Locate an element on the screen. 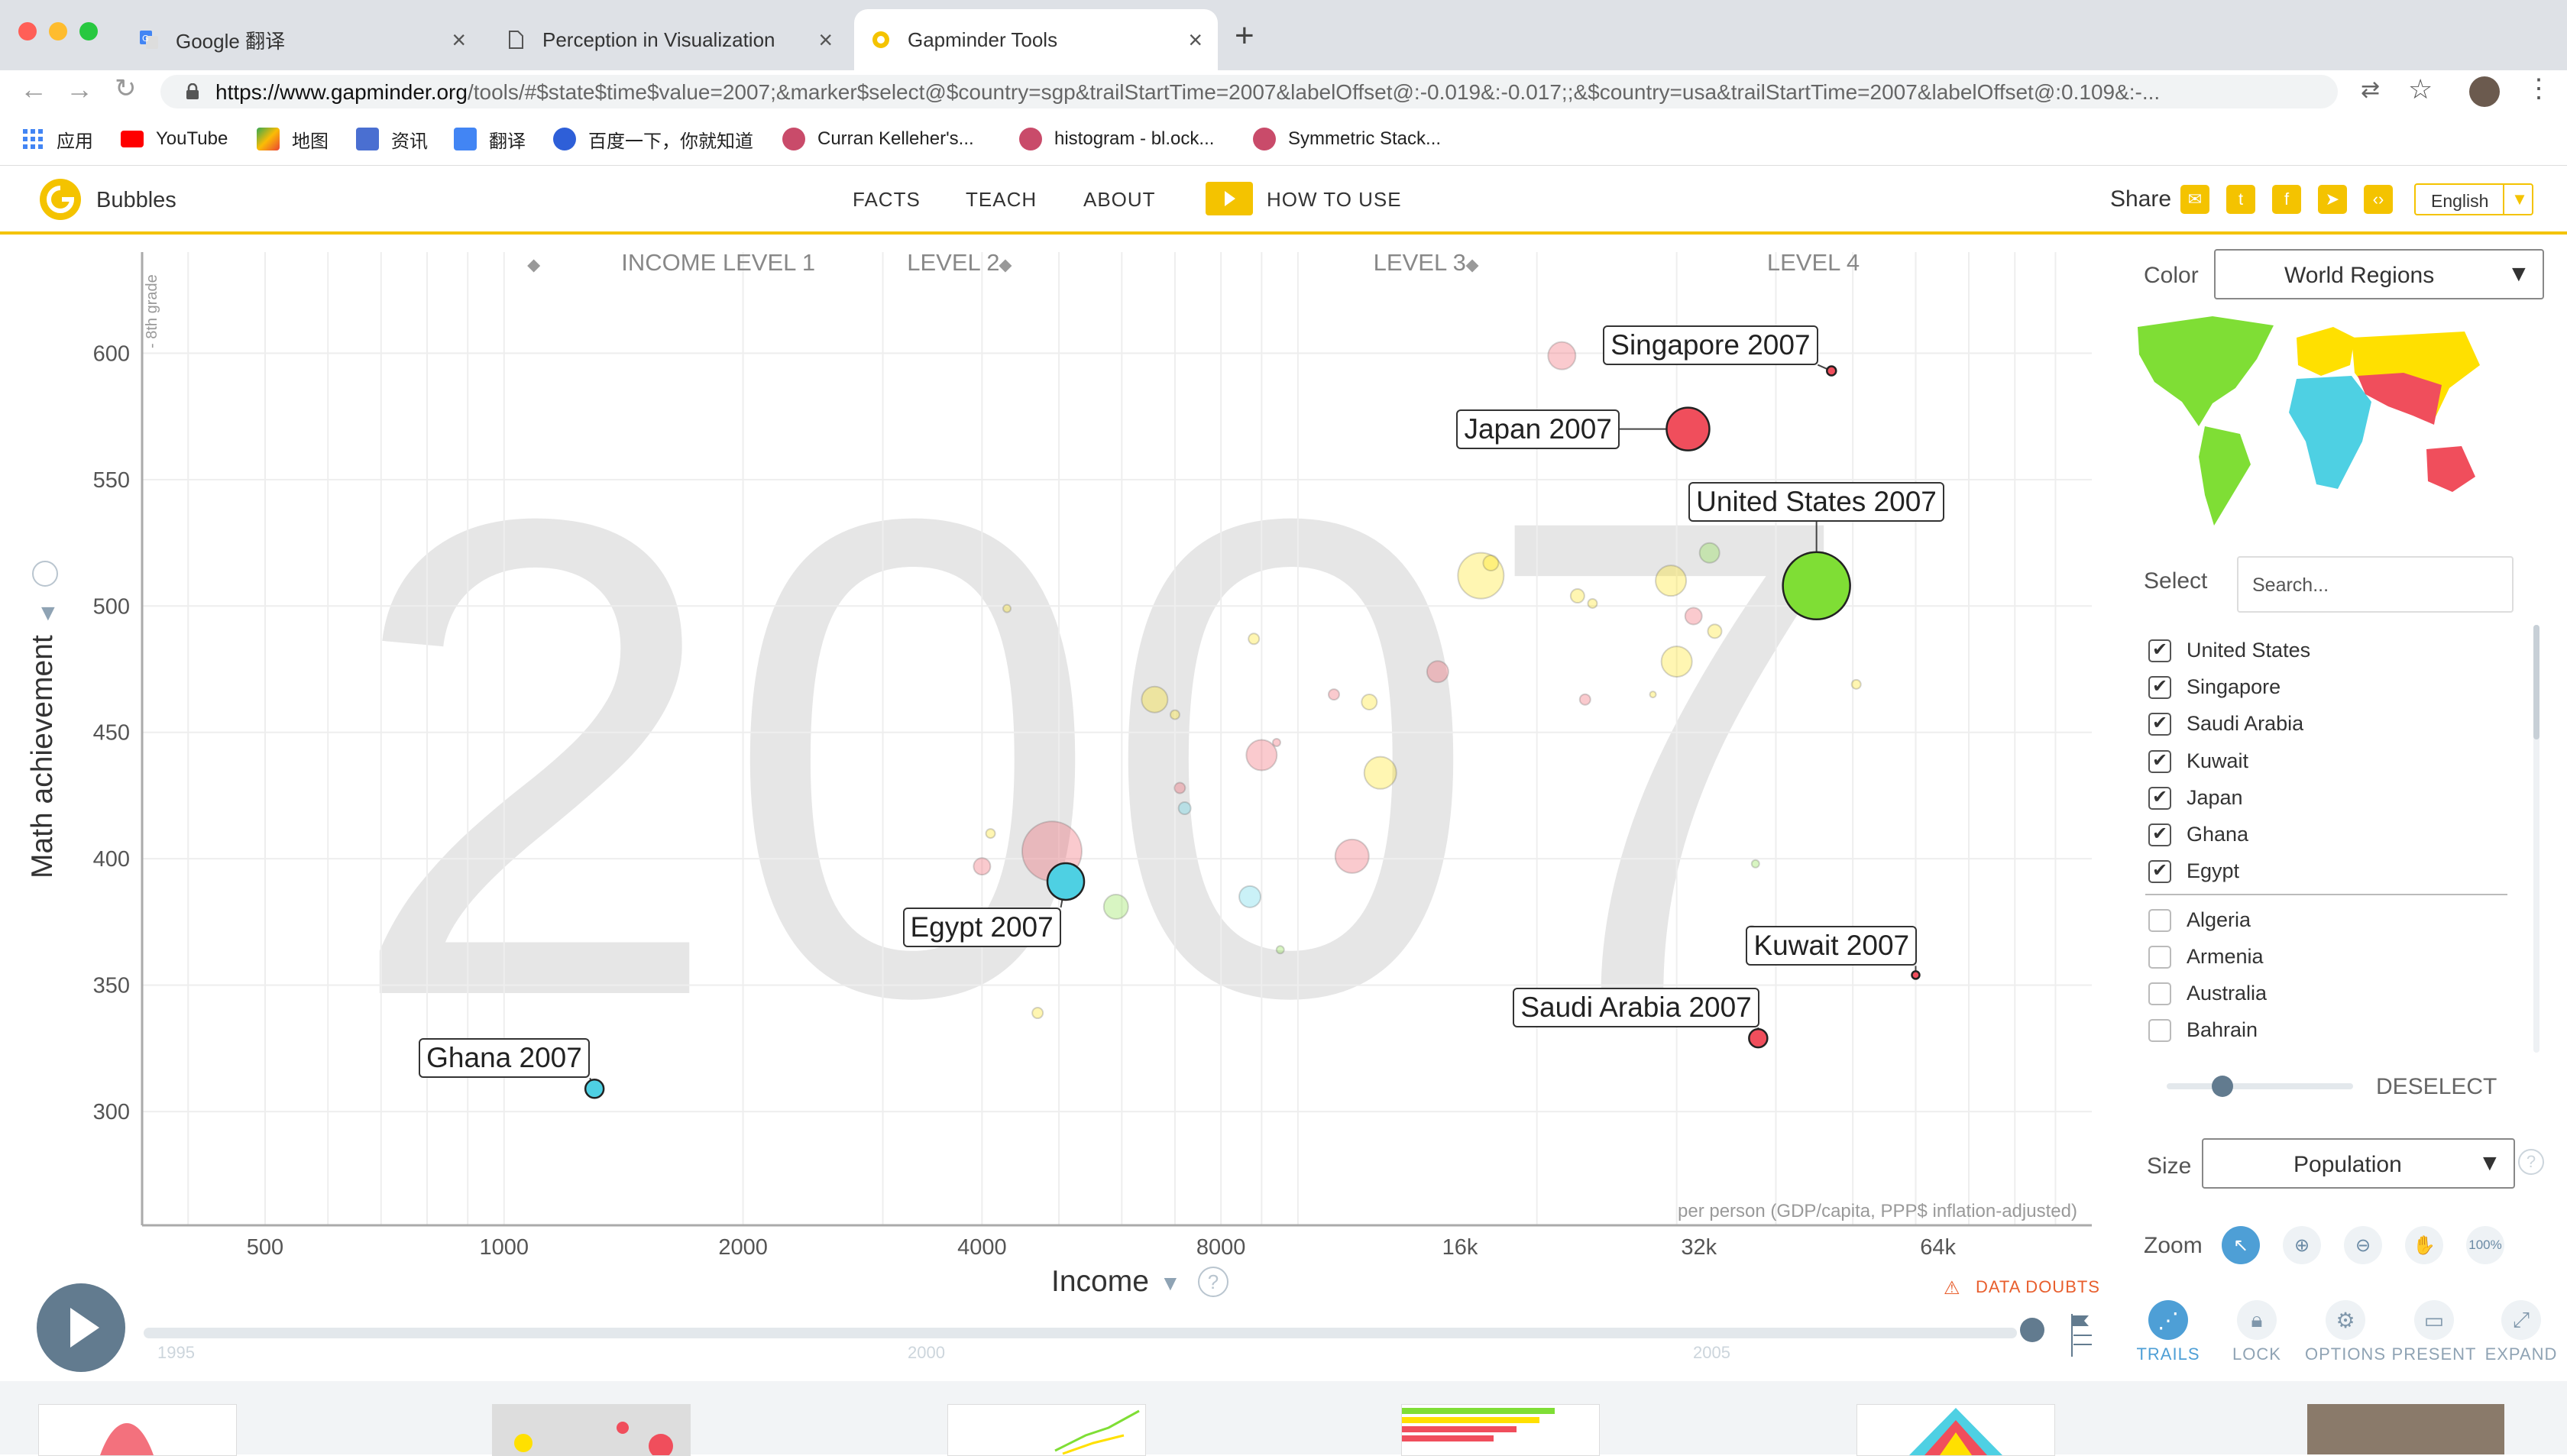  country-label: Egypt is located at coordinates (2213, 871).